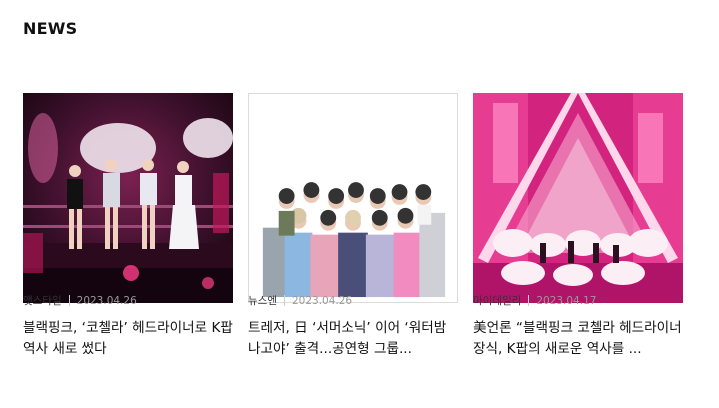 This screenshot has height=408, width=719. I want to click on news-source: 앳스타일, so click(42, 301).